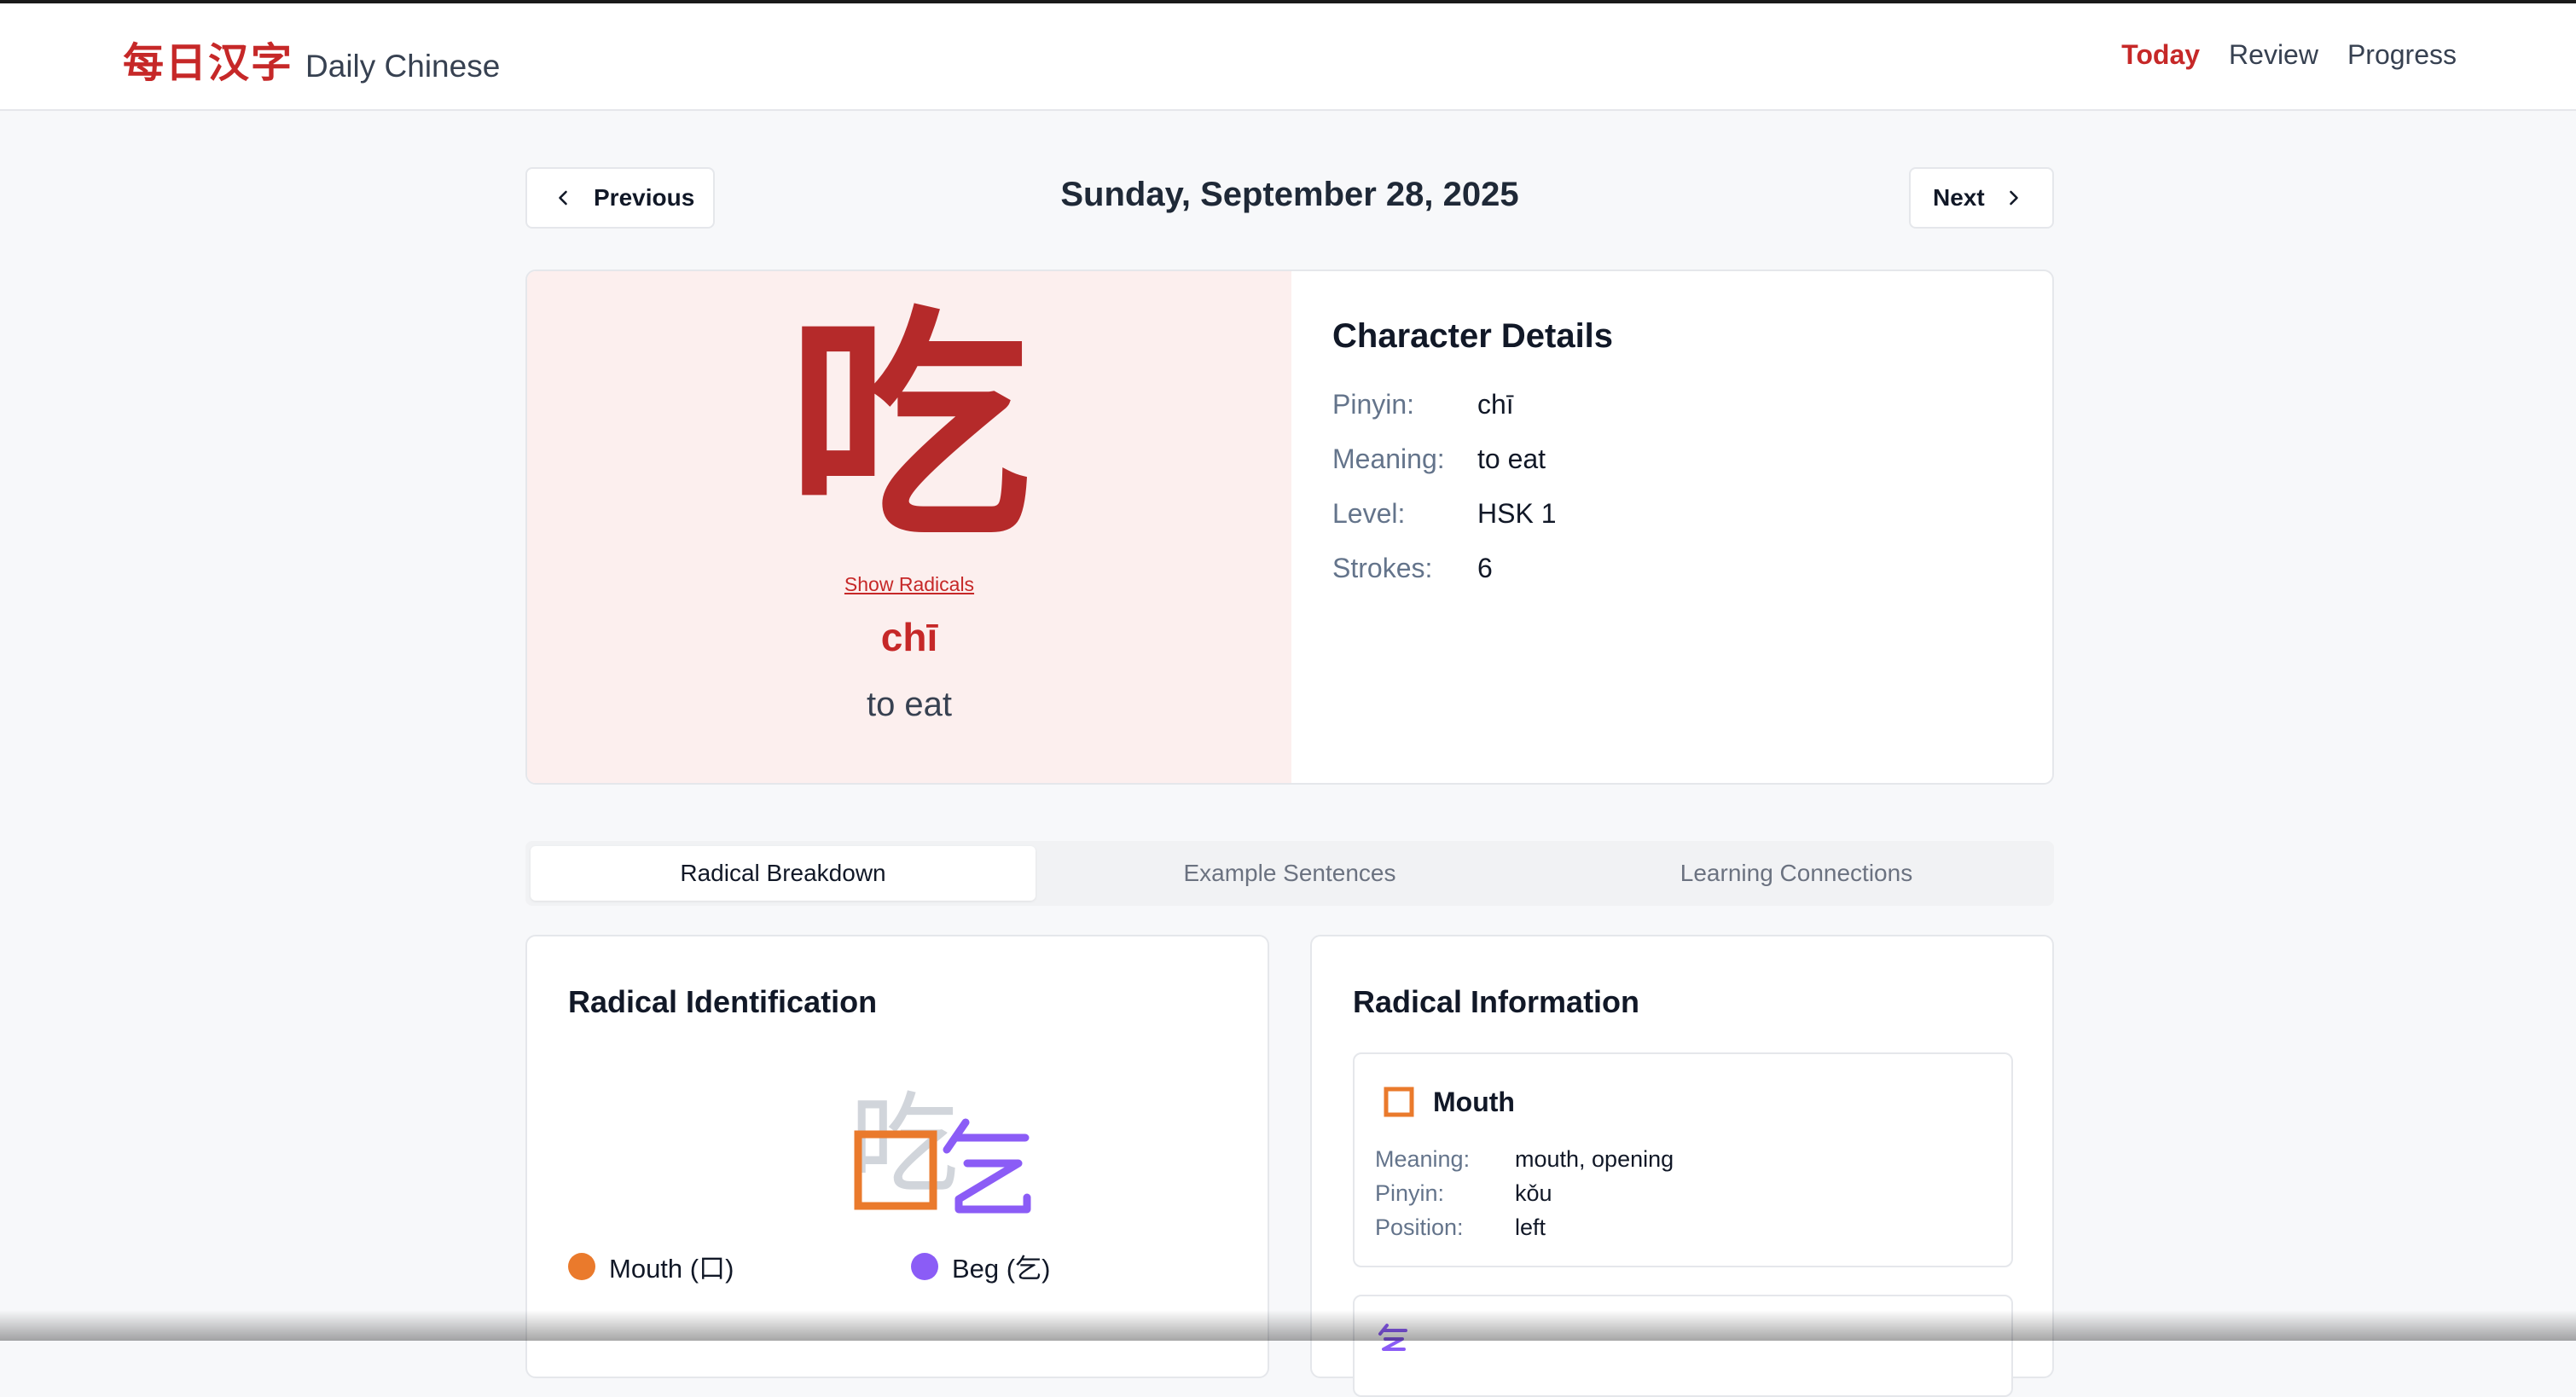 This screenshot has height=1397, width=2576. I want to click on detail-value: HSK 1, so click(1517, 513).